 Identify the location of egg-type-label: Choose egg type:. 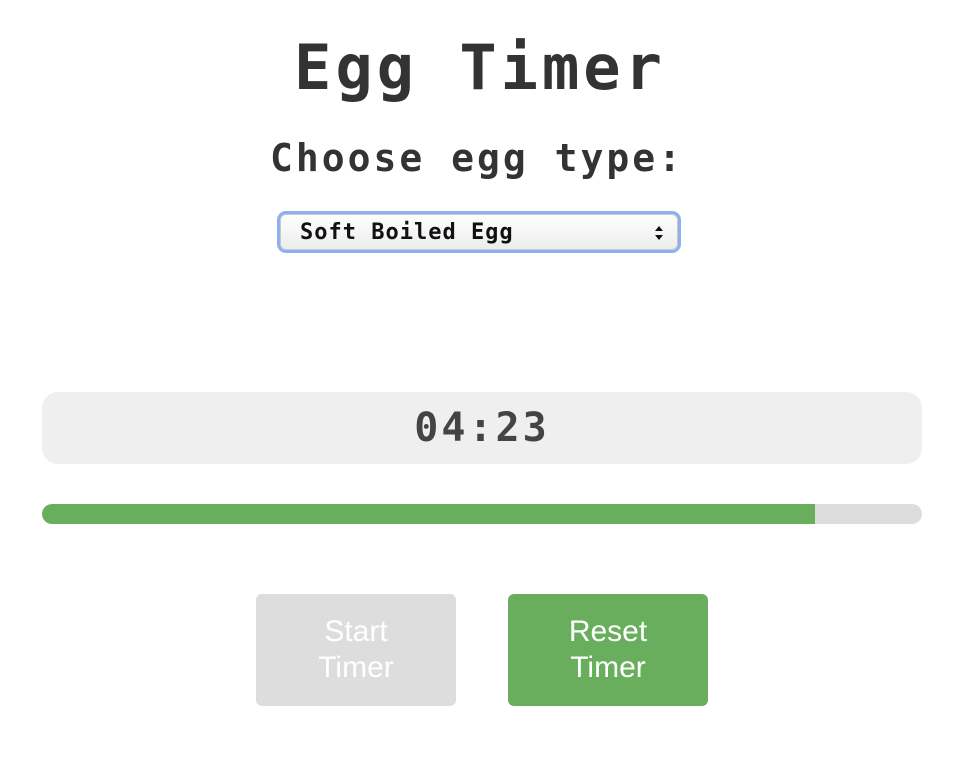
(477, 158).